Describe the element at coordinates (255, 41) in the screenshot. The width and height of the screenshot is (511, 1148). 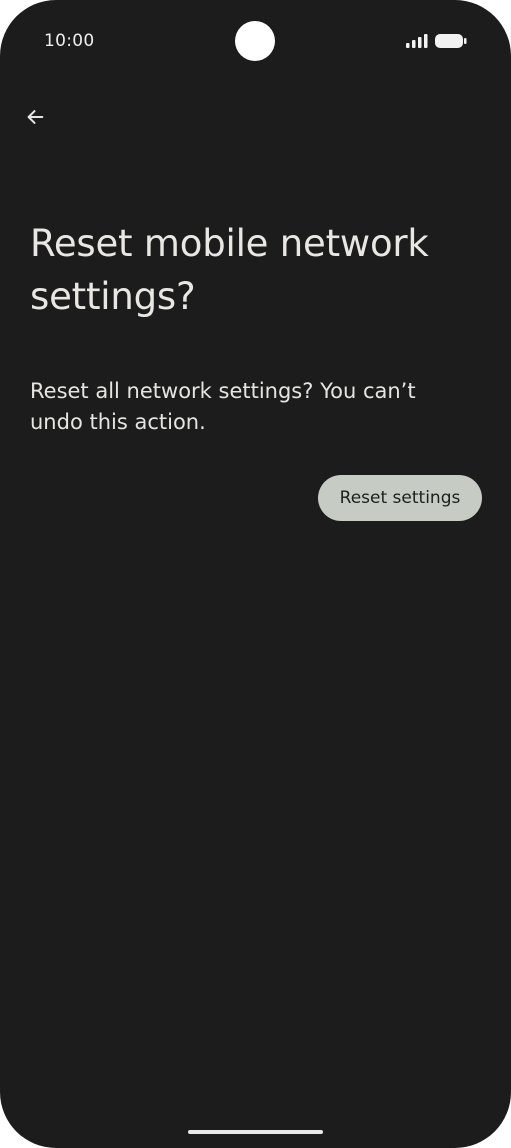
I see `camera-cutout` at that location.